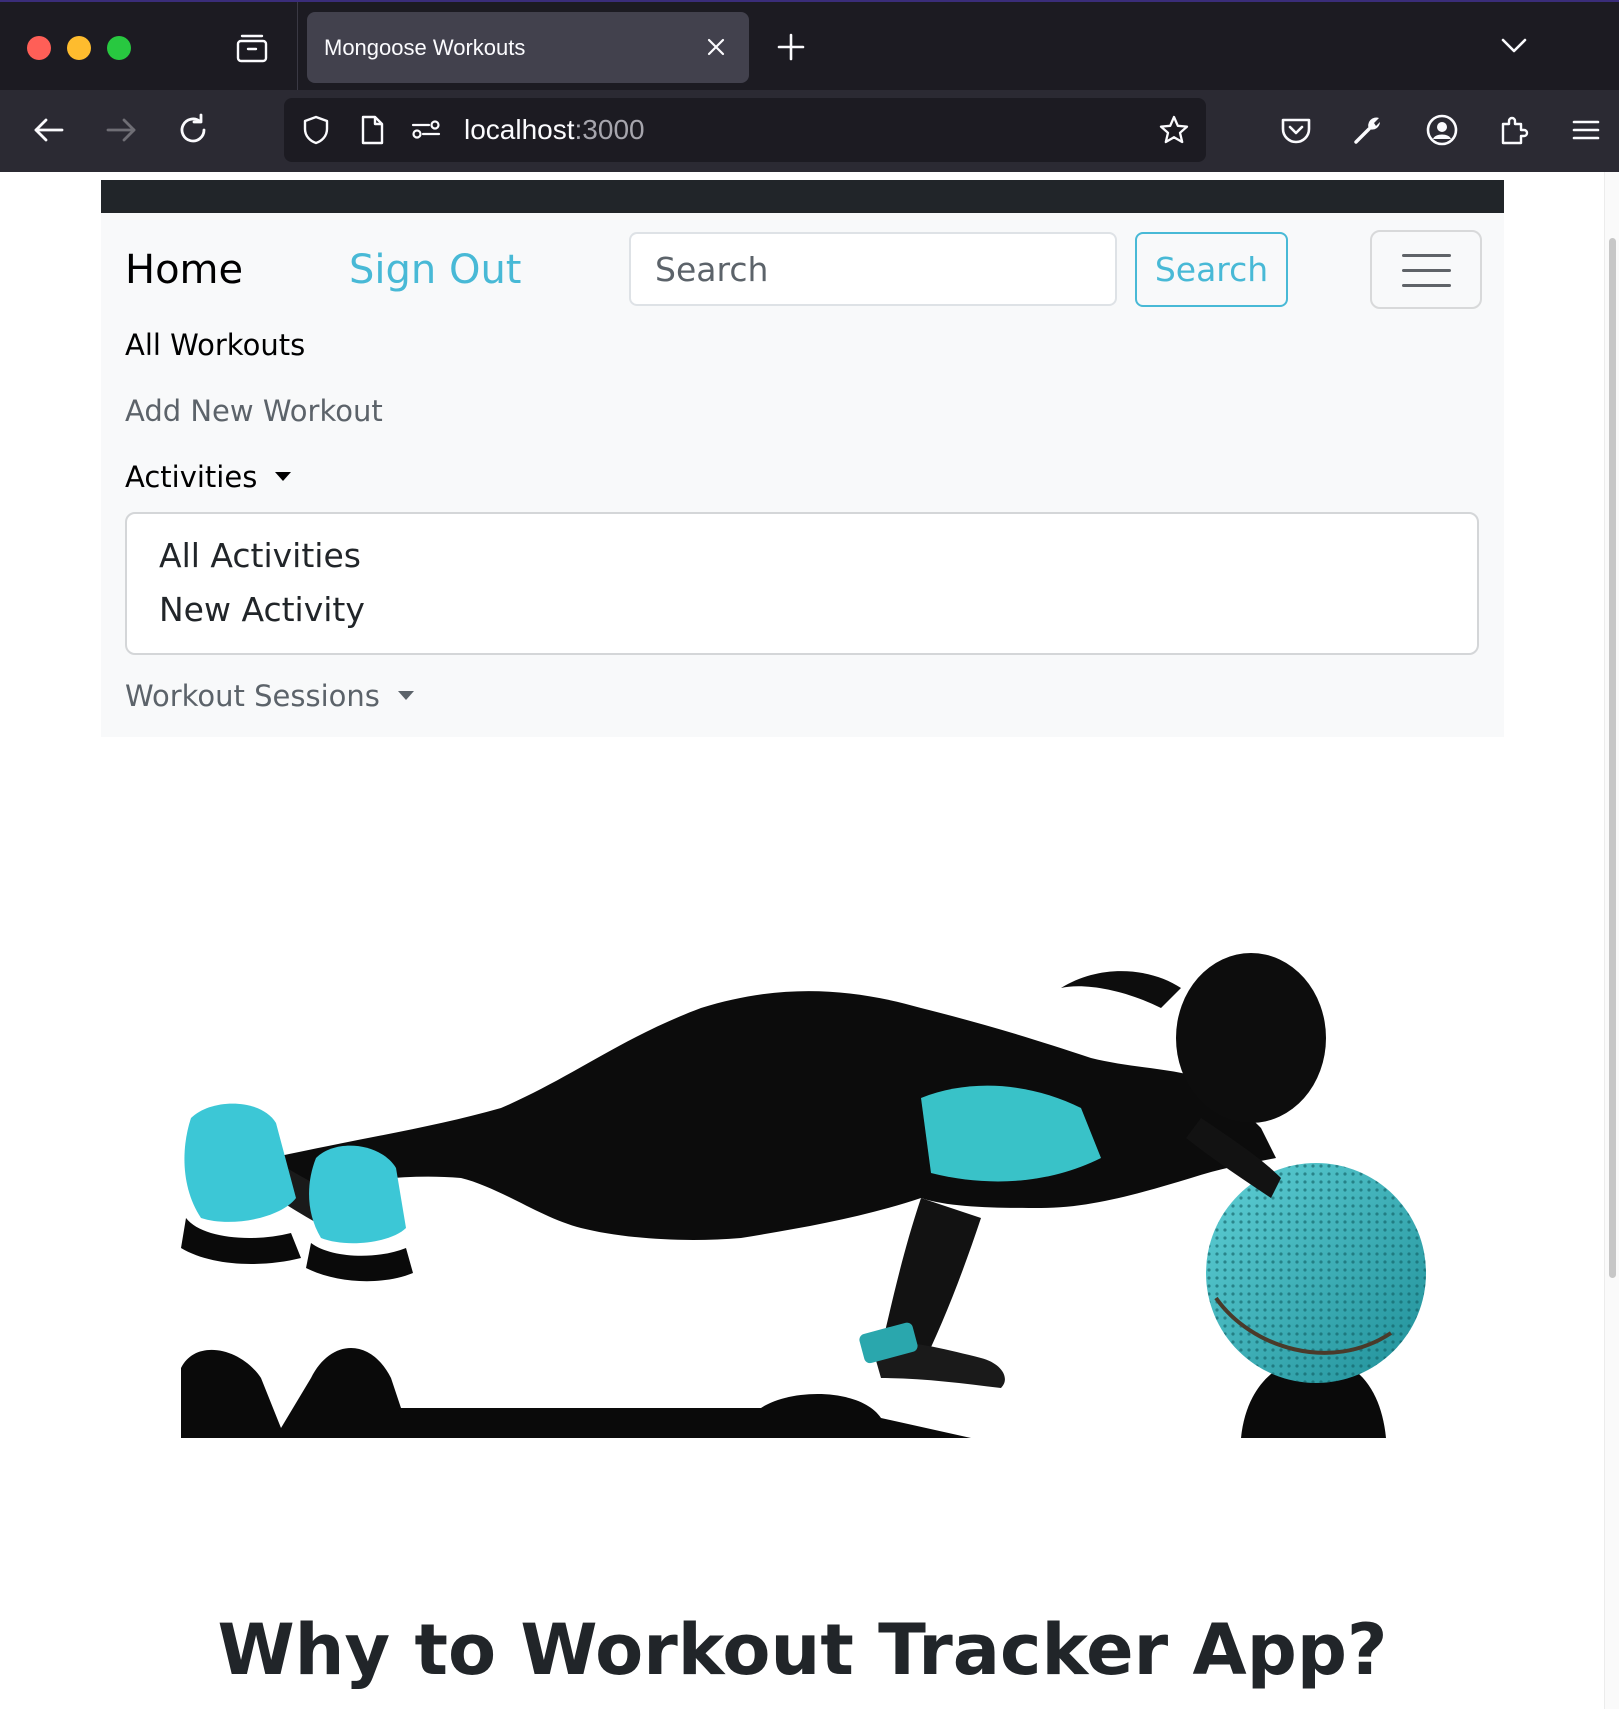  I want to click on search-input, so click(873, 269).